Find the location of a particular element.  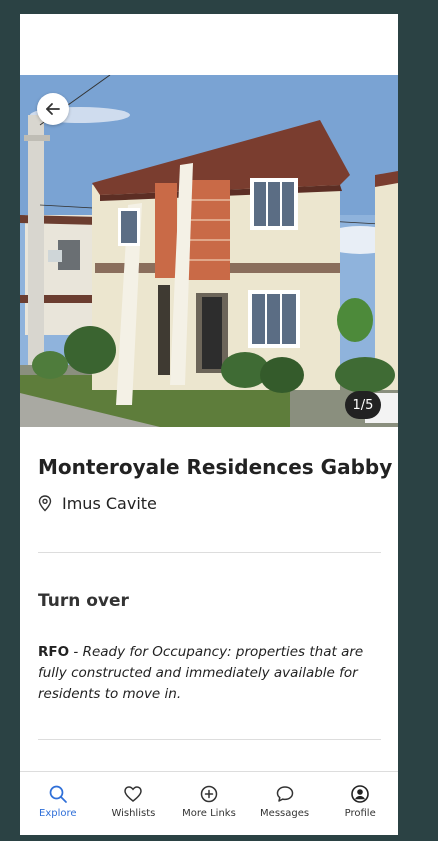

user-icon is located at coordinates (360, 794).